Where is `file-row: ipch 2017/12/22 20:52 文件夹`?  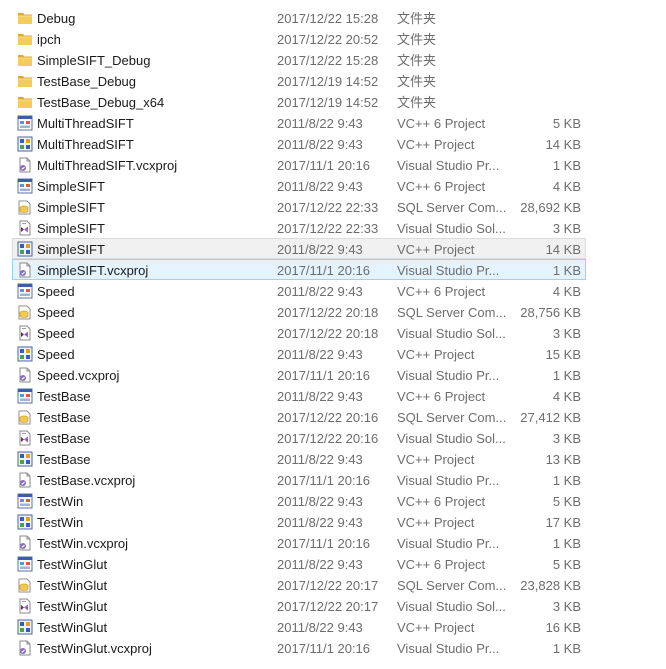 file-row: ipch 2017/12/22 20:52 文件夹 is located at coordinates (299, 38).